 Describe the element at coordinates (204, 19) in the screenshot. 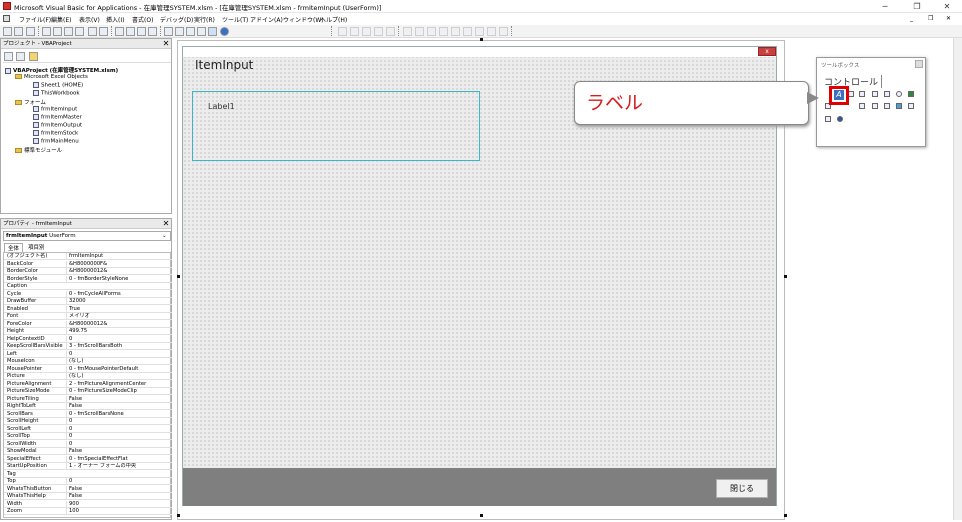

I see `menu-run: 実行(R)` at that location.